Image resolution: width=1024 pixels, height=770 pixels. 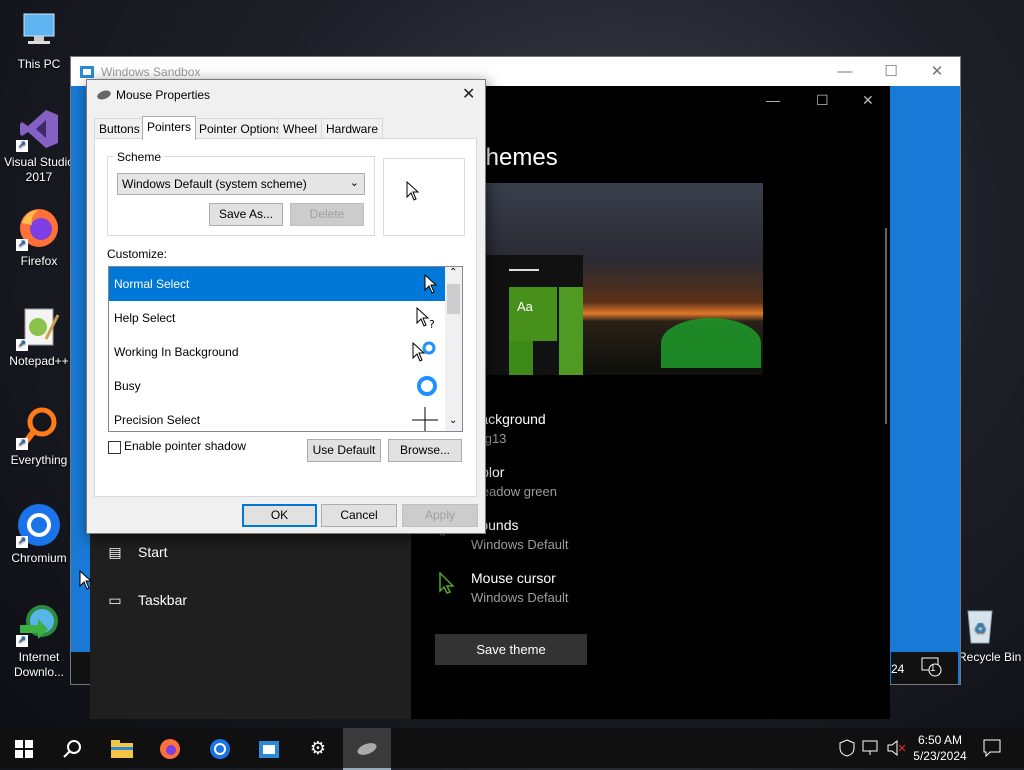 What do you see at coordinates (327, 214) in the screenshot?
I see `delete-button: Delete` at bounding box center [327, 214].